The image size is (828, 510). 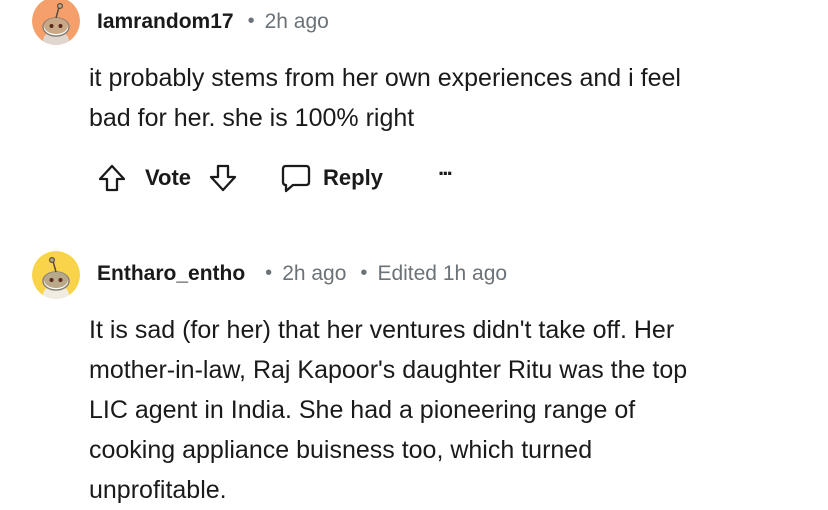 What do you see at coordinates (275, 178) in the screenshot?
I see `comment-actions: Vote Reply ···` at bounding box center [275, 178].